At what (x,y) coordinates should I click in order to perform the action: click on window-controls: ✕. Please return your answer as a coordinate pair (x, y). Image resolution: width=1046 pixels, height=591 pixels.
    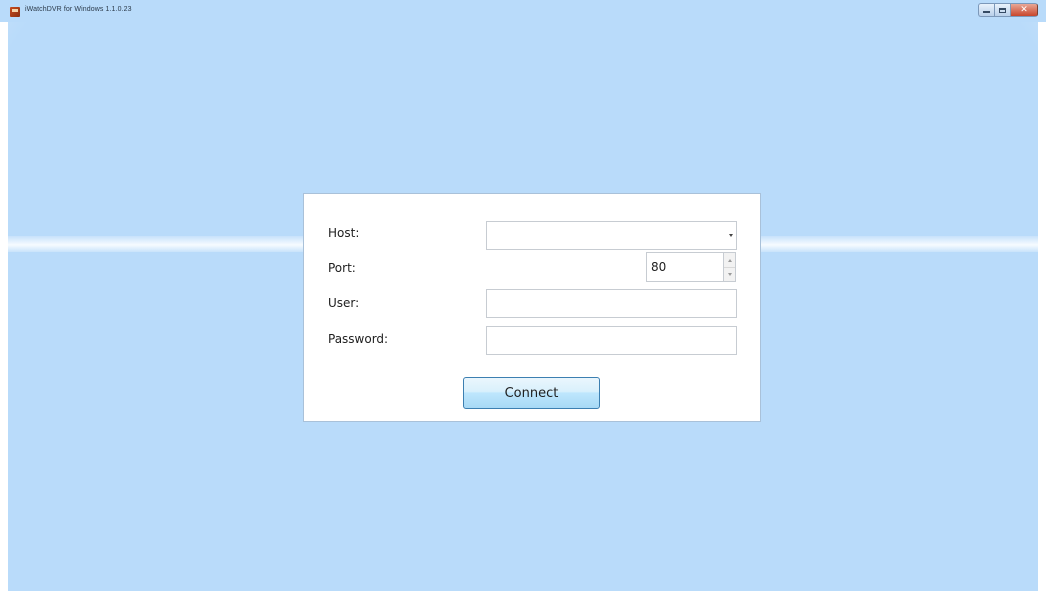
    Looking at the image, I should click on (1008, 10).